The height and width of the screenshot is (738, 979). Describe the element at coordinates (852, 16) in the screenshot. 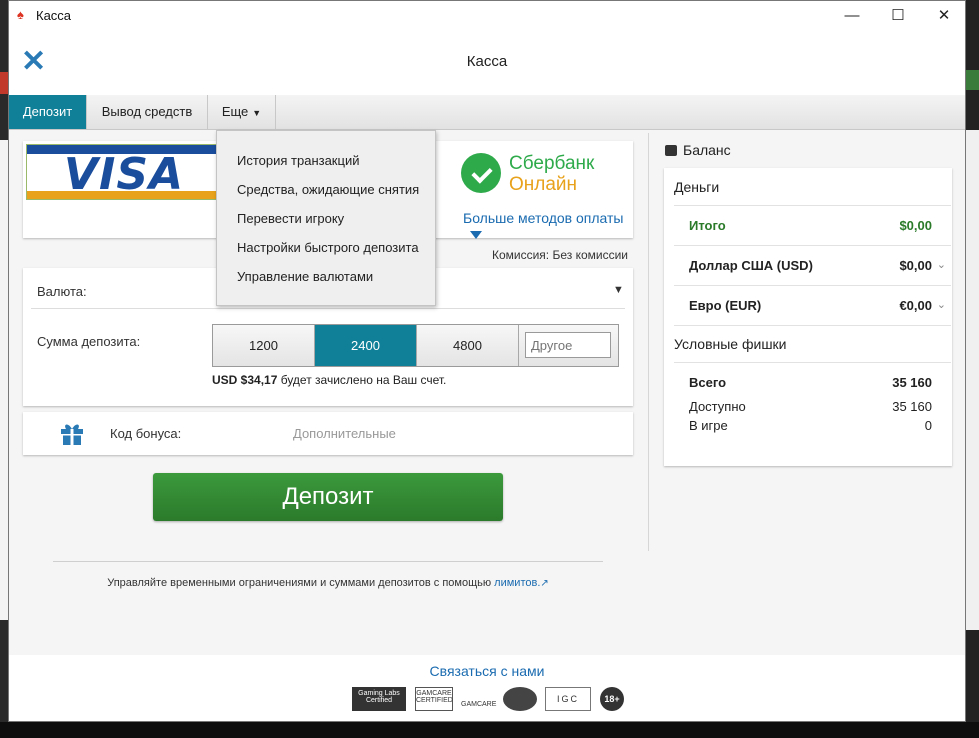

I see `minimize-button: —` at that location.